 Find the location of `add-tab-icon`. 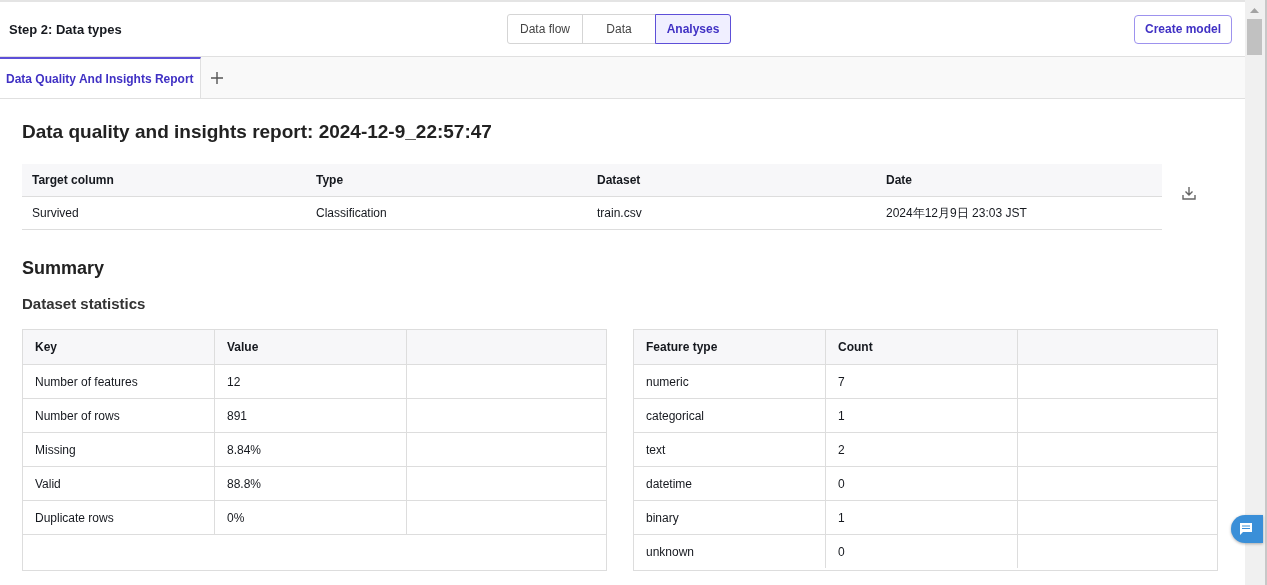

add-tab-icon is located at coordinates (216, 77).